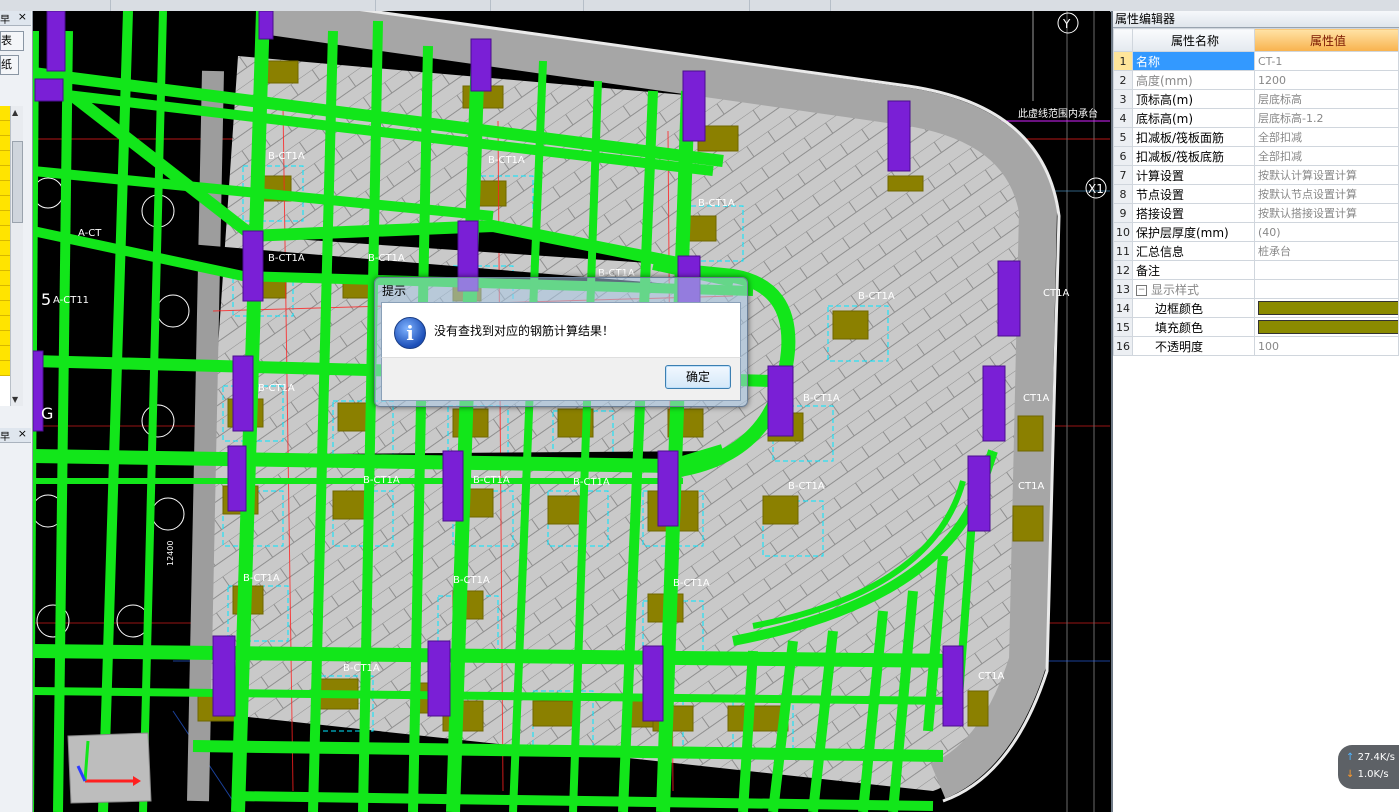 This screenshot has width=1399, height=812. Describe the element at coordinates (17, 182) in the screenshot. I see `scroll-thumb` at that location.